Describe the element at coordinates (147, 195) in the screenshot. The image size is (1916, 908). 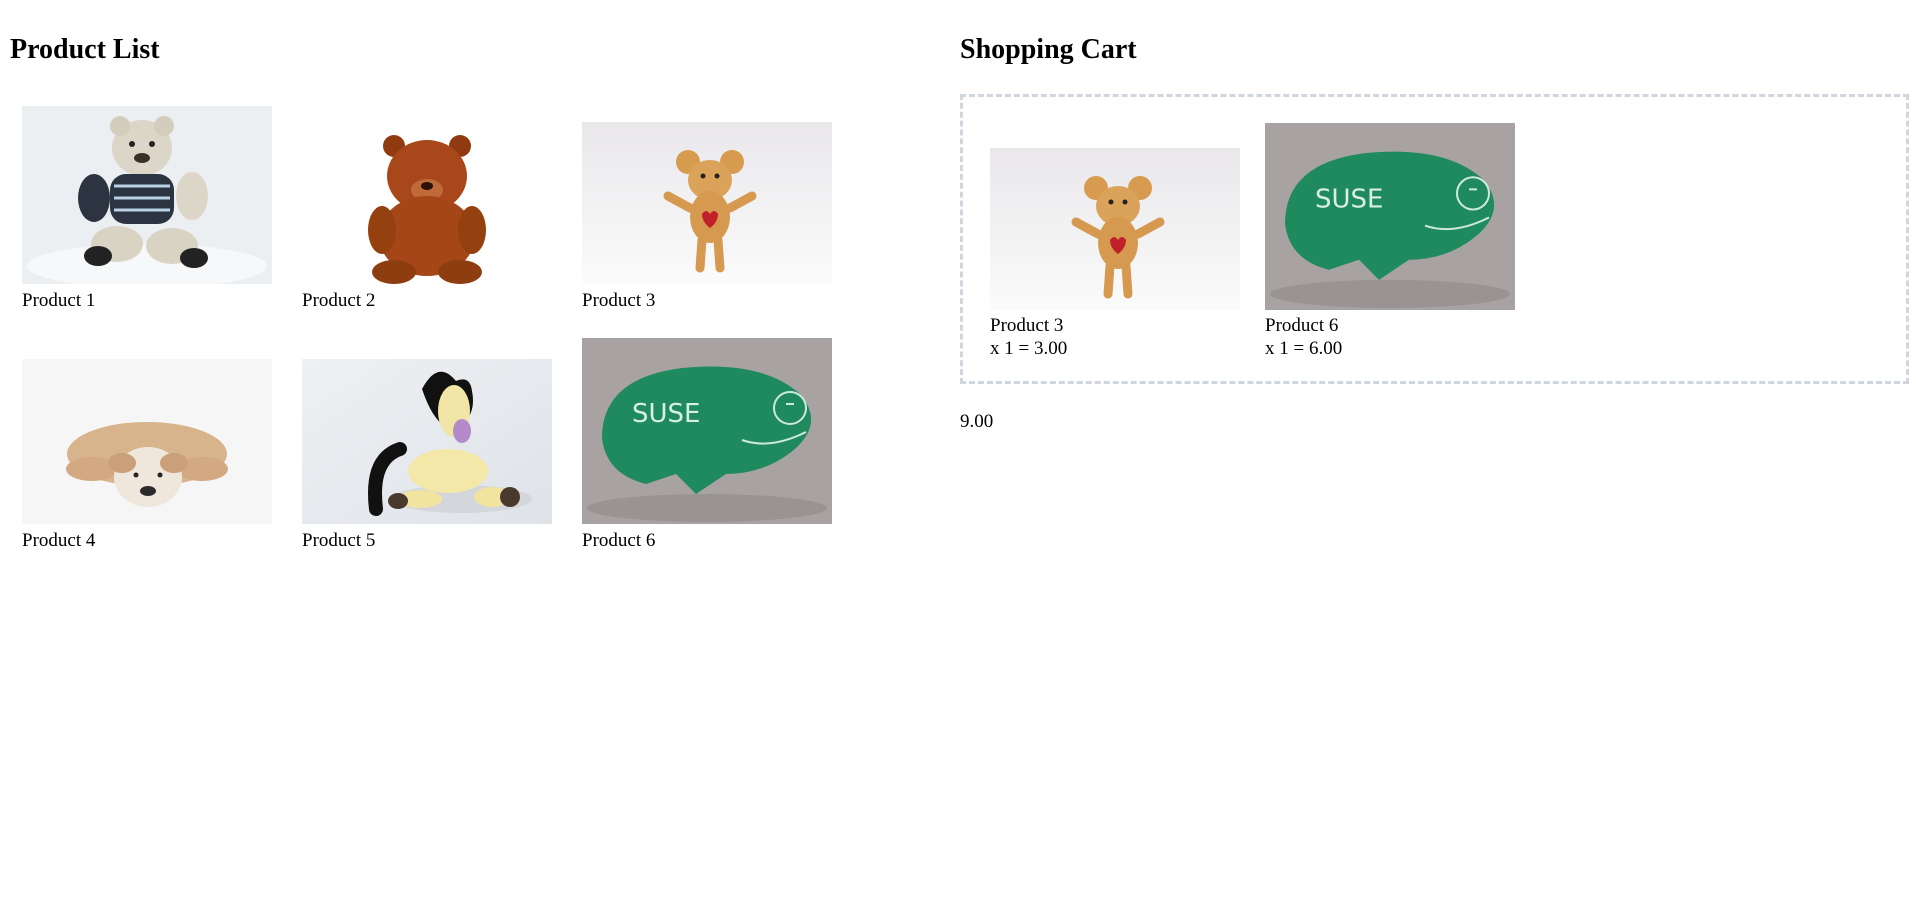
I see `teddy-bear-sweater-image` at that location.